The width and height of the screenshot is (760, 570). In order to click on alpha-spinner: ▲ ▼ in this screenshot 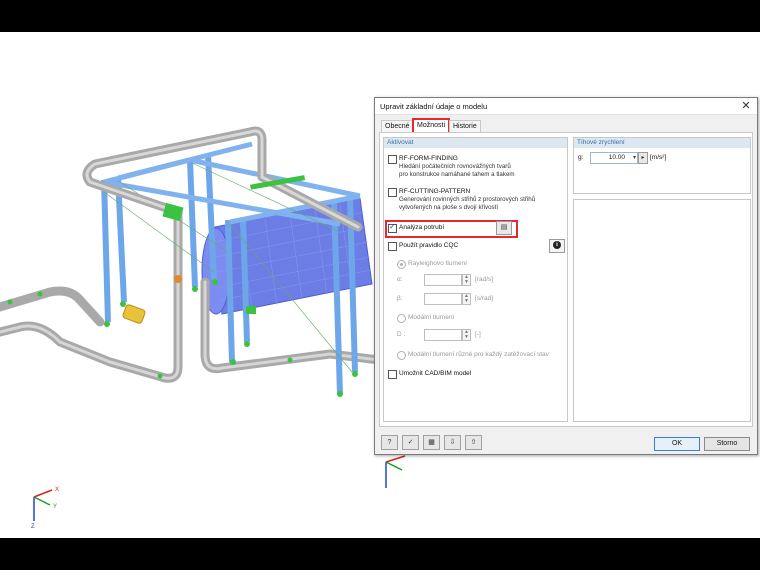, I will do `click(466, 280)`.